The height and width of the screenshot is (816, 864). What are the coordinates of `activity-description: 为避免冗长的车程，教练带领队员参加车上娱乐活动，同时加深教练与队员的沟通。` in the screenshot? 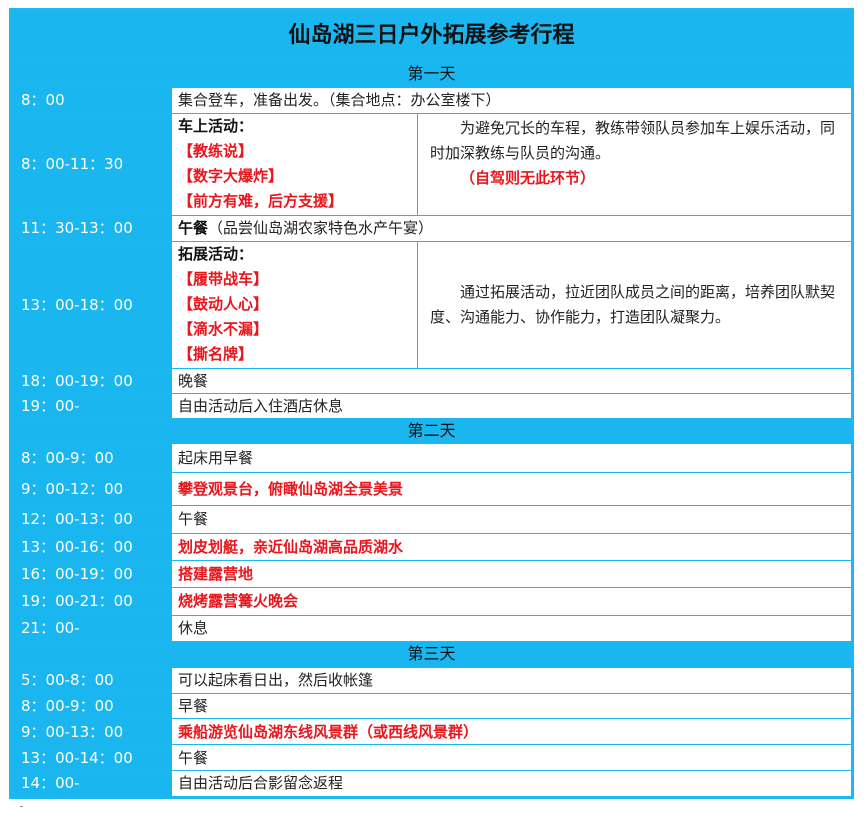 It's located at (633, 140).